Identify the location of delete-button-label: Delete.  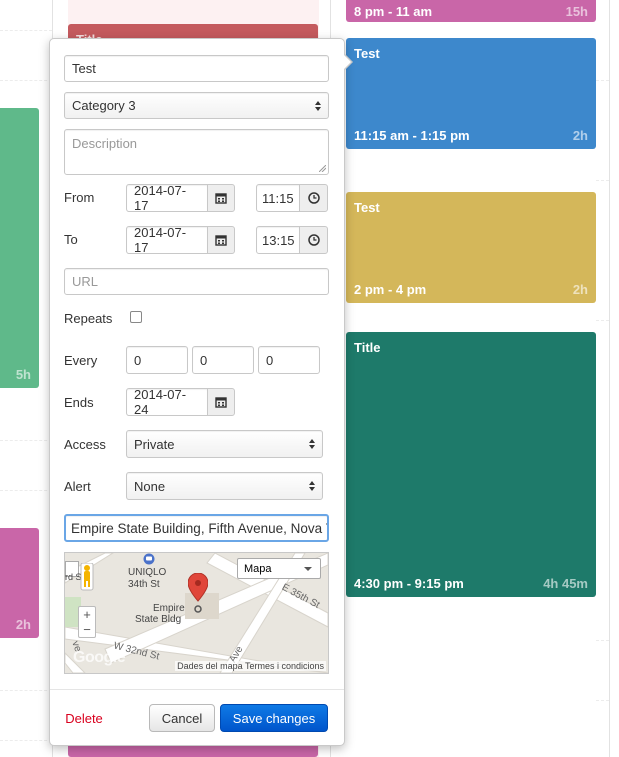
(84, 718).